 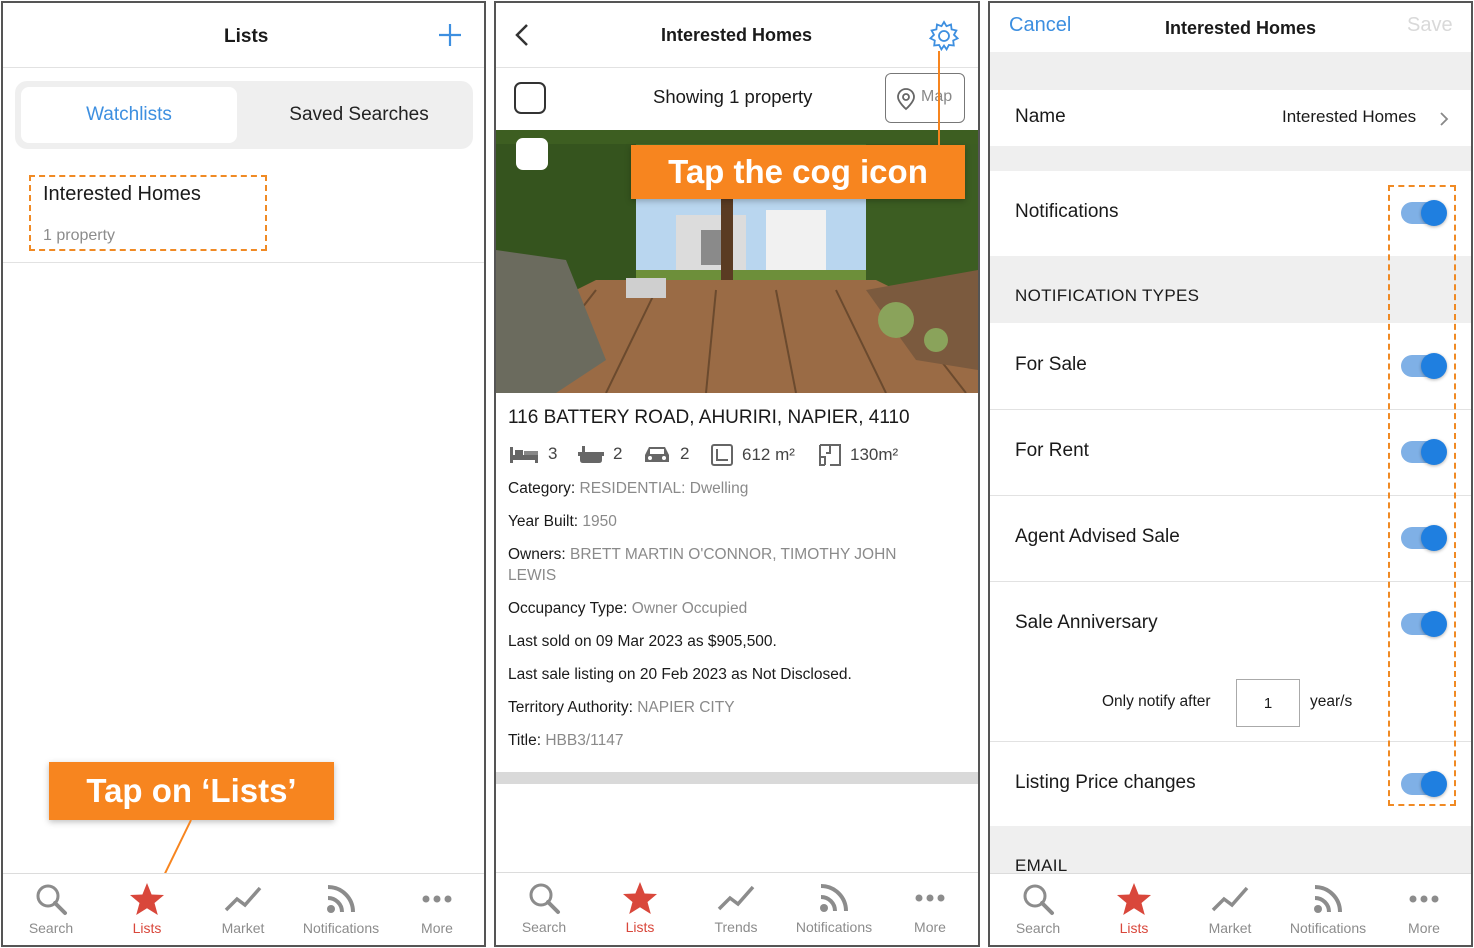 What do you see at coordinates (1444, 119) in the screenshot?
I see `chevron-right-icon` at bounding box center [1444, 119].